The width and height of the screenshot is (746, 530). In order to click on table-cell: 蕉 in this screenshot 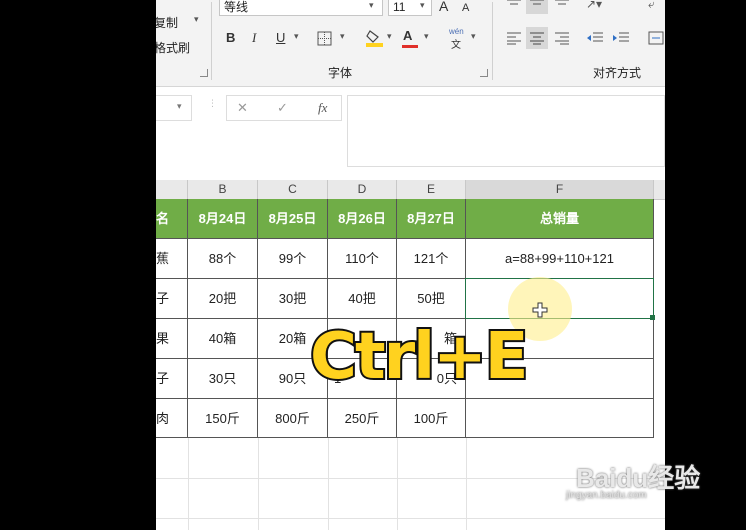, I will do `click(172, 259)`.